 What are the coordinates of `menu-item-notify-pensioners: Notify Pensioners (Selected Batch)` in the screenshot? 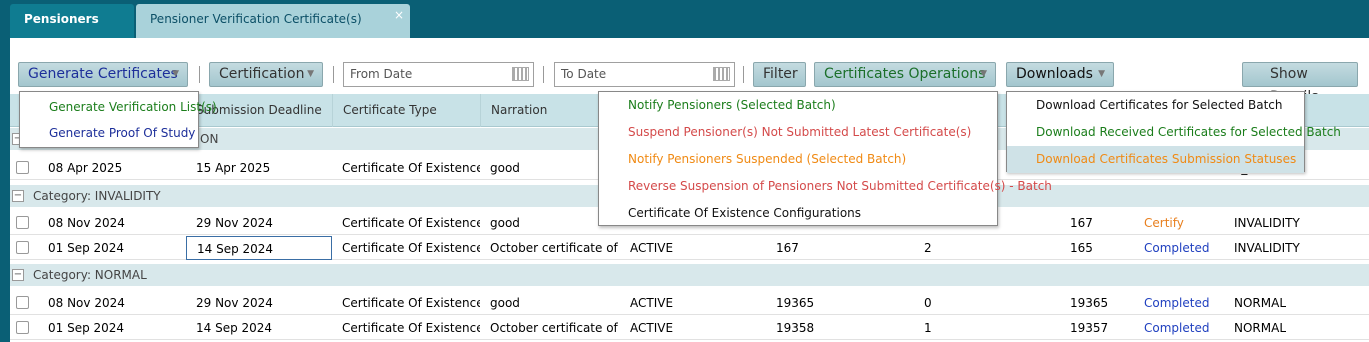 It's located at (717, 105).